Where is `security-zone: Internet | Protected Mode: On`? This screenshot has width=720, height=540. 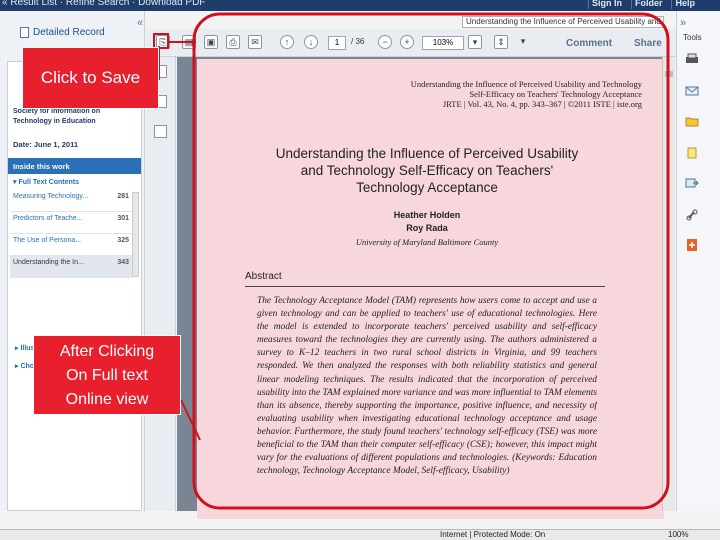 security-zone: Internet | Protected Mode: On is located at coordinates (493, 534).